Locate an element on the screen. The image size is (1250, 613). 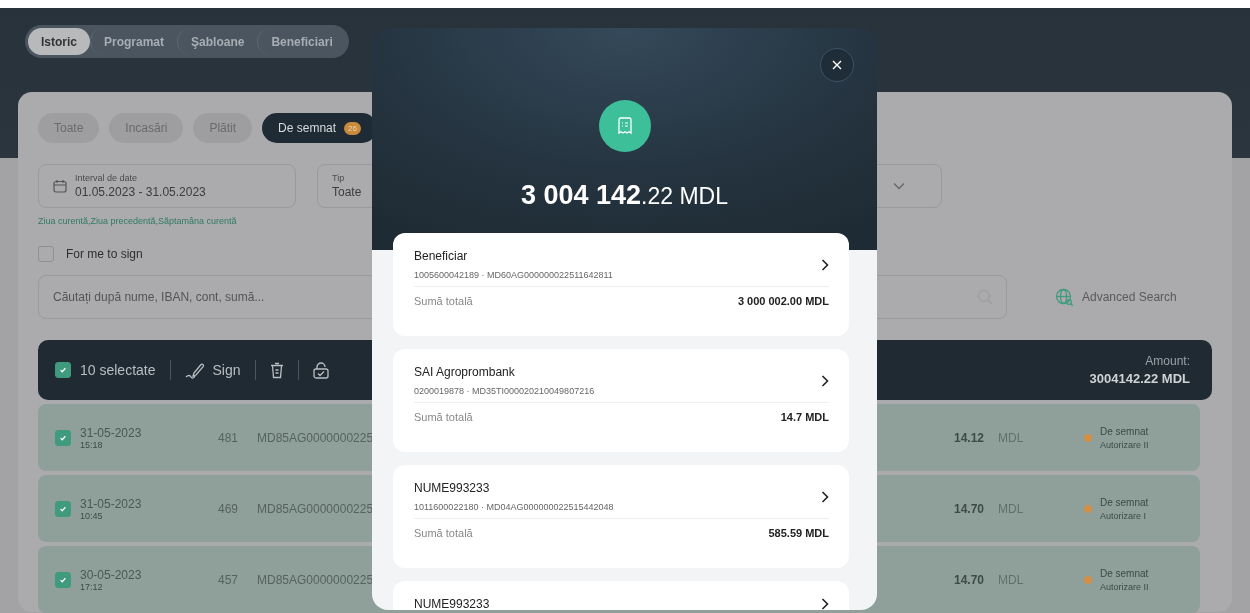
row-amount: 14.12 is located at coordinates (968, 437).